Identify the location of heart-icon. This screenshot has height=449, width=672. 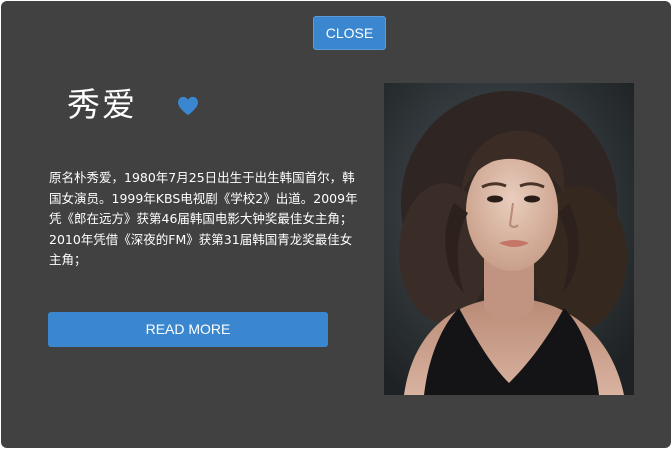
(188, 106).